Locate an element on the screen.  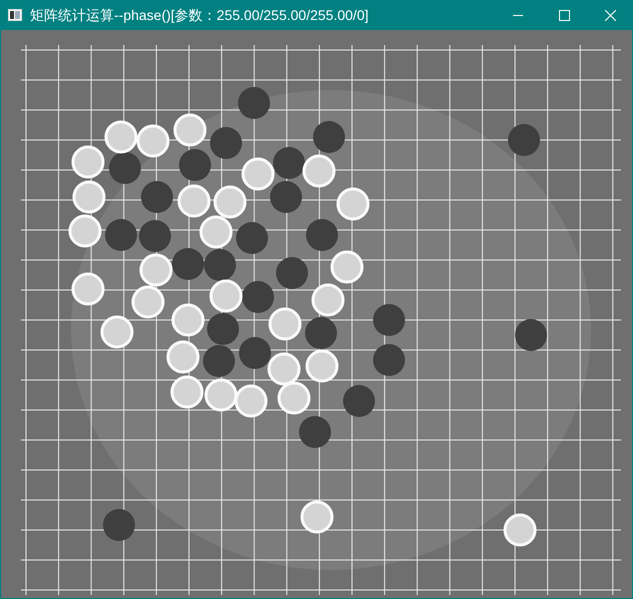
window-title: 矩阵统计运算--phase()[参数：255.00/255.00/255.00/0] is located at coordinates (199, 15).